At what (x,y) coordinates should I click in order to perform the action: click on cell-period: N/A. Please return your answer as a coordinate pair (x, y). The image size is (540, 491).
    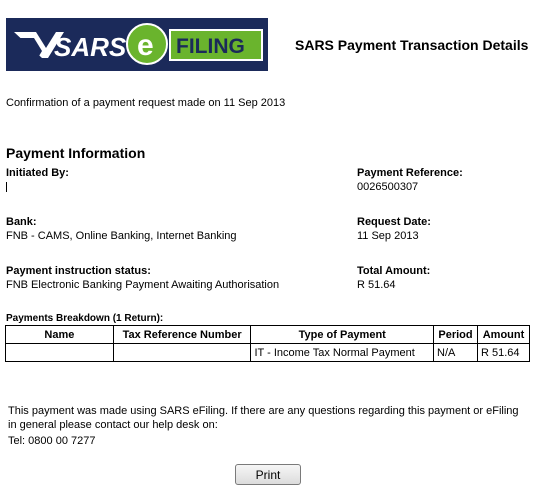
    Looking at the image, I should click on (455, 352).